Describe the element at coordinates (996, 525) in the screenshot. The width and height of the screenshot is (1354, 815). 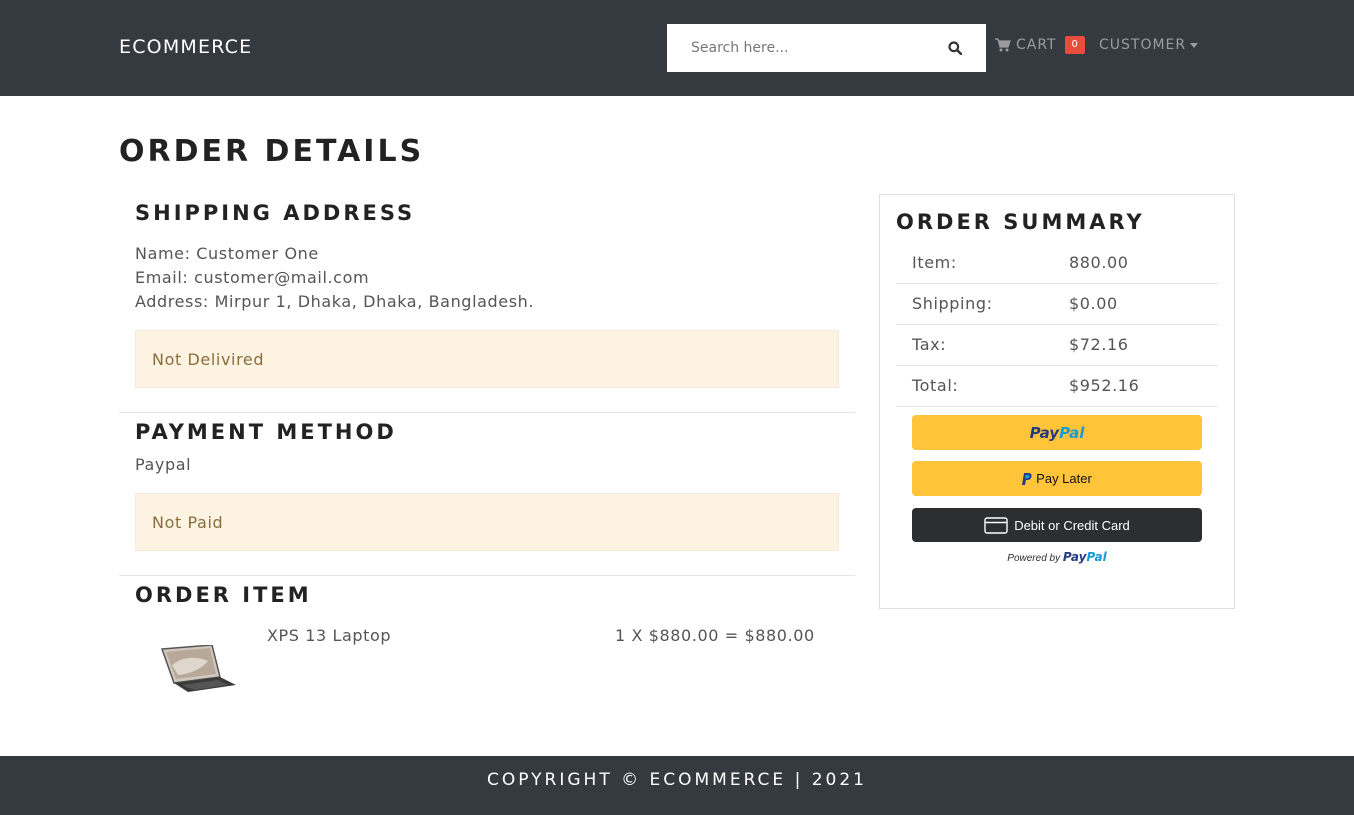
I see `credit-card-icon` at that location.